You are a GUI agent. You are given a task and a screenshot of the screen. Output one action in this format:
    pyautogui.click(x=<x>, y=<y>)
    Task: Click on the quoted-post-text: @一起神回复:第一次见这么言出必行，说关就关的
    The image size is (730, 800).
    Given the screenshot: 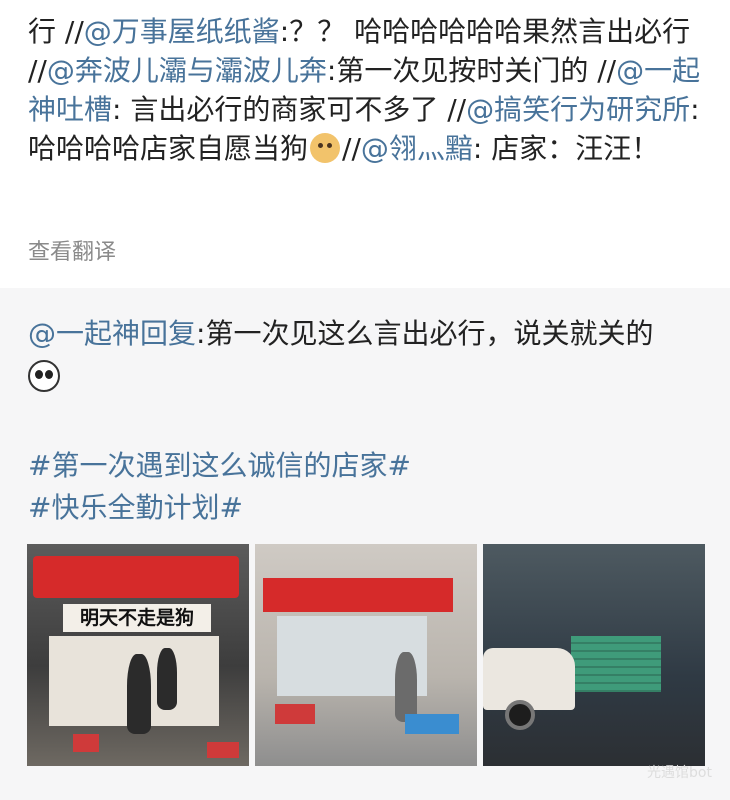 What is the action you would take?
    pyautogui.click(x=373, y=334)
    